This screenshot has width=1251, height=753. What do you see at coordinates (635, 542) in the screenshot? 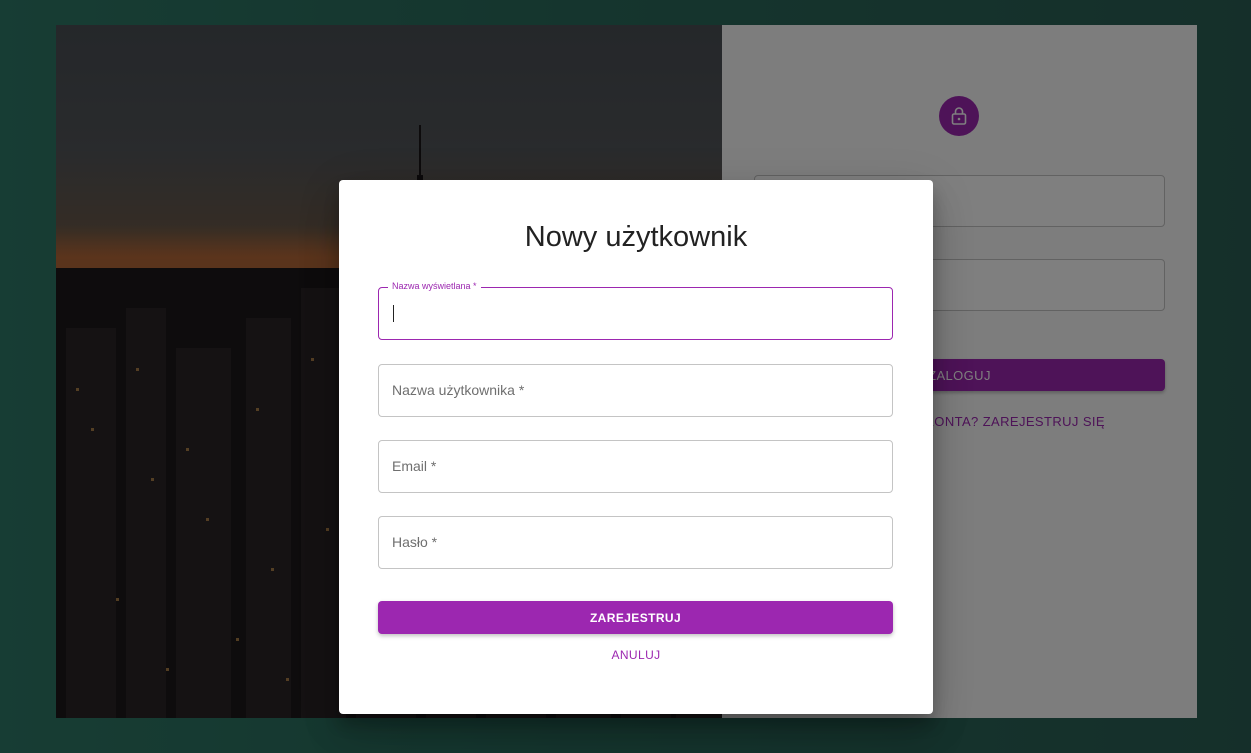
I see `password-field: Hasło *` at bounding box center [635, 542].